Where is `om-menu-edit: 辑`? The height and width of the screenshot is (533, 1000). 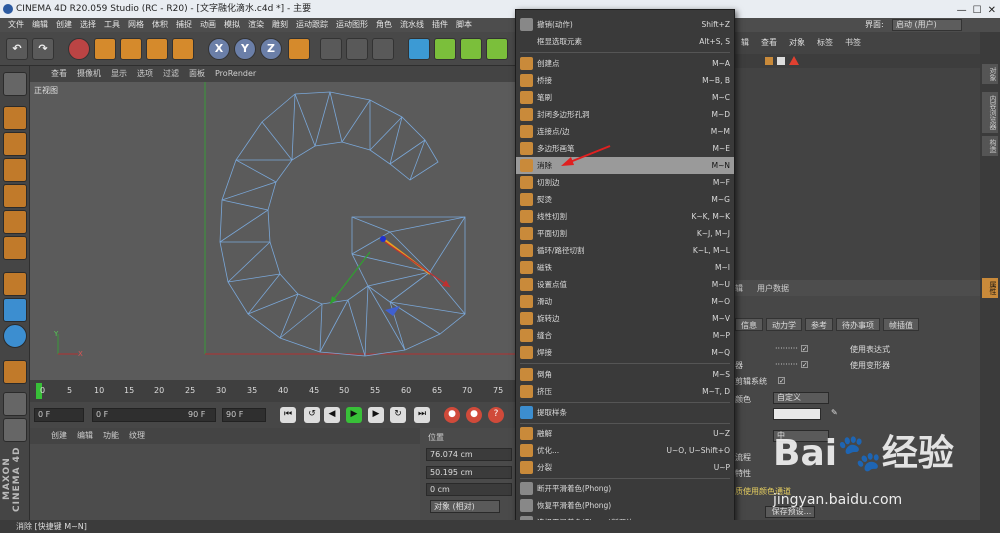
om-menu-edit: 辑 is located at coordinates (745, 43).